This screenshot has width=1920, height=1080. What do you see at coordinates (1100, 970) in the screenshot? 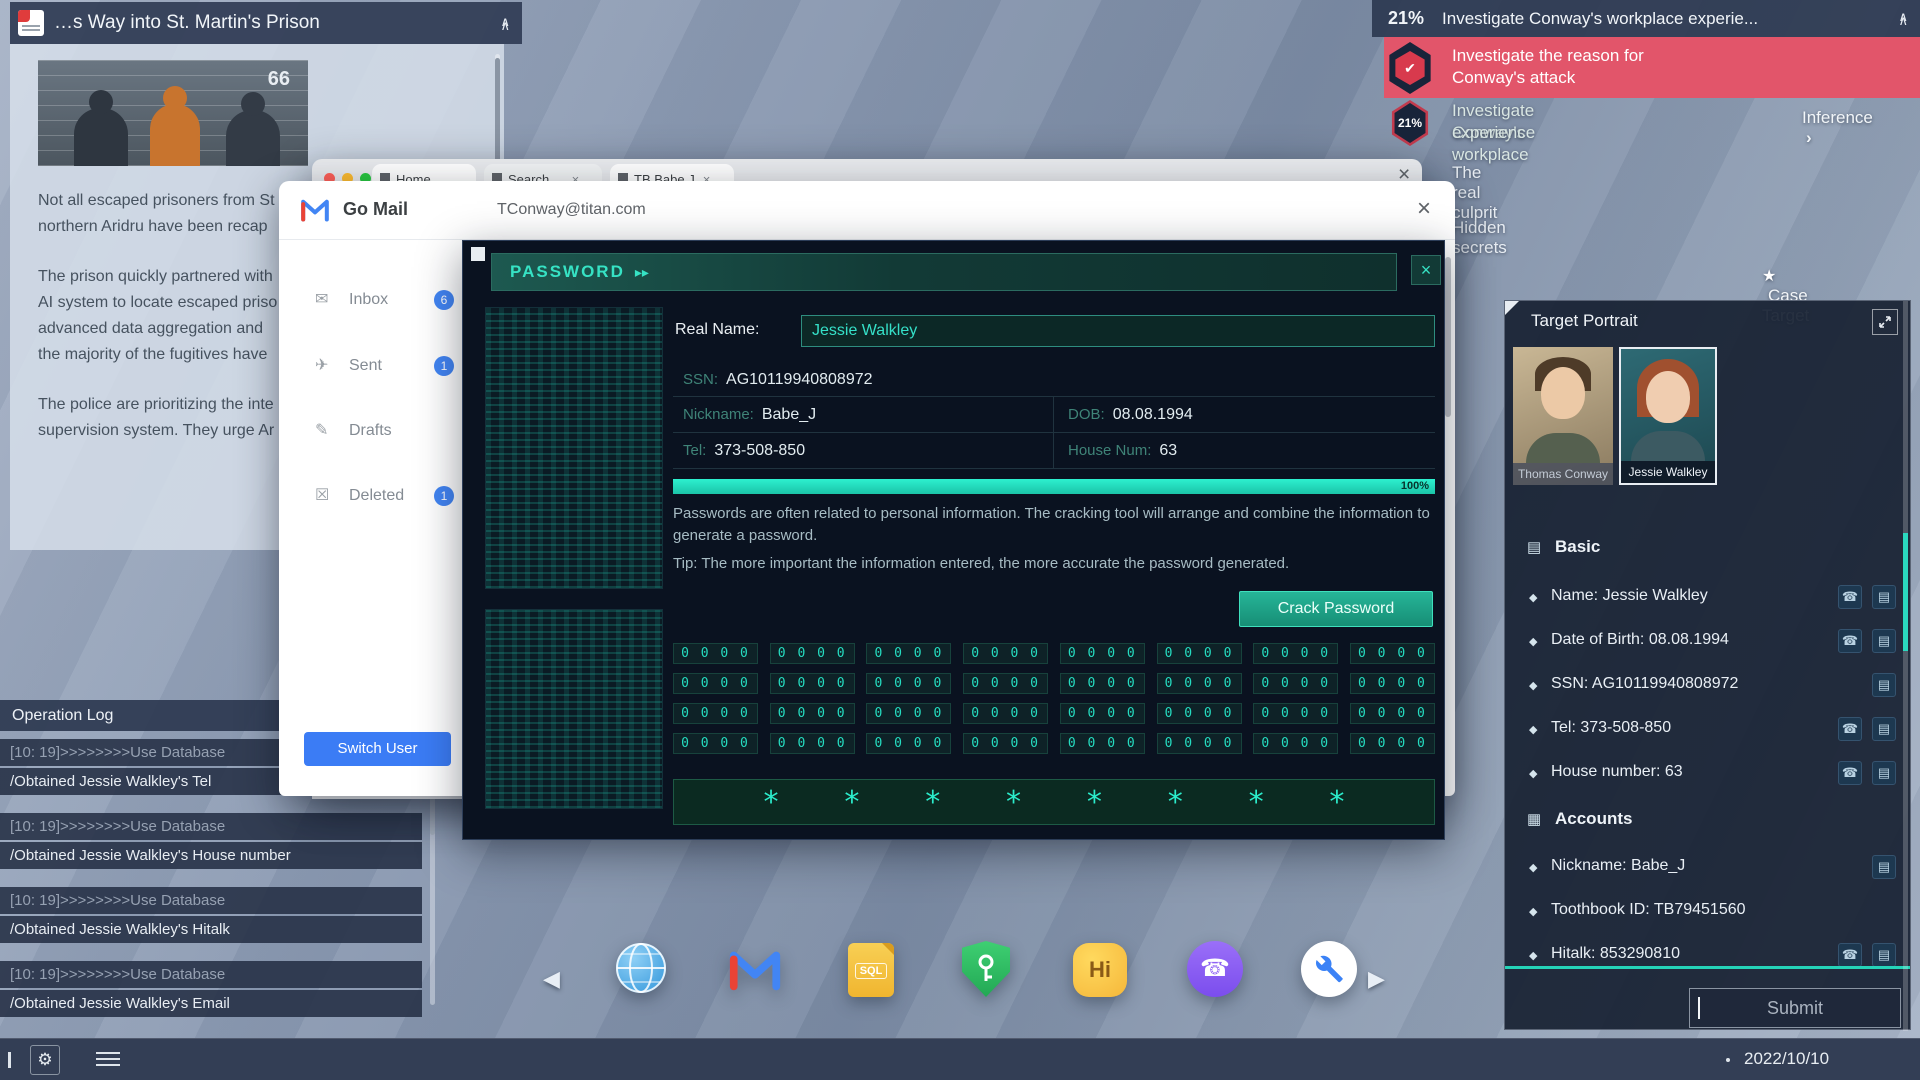
I see `dock-hitalk-icon: Hi` at bounding box center [1100, 970].